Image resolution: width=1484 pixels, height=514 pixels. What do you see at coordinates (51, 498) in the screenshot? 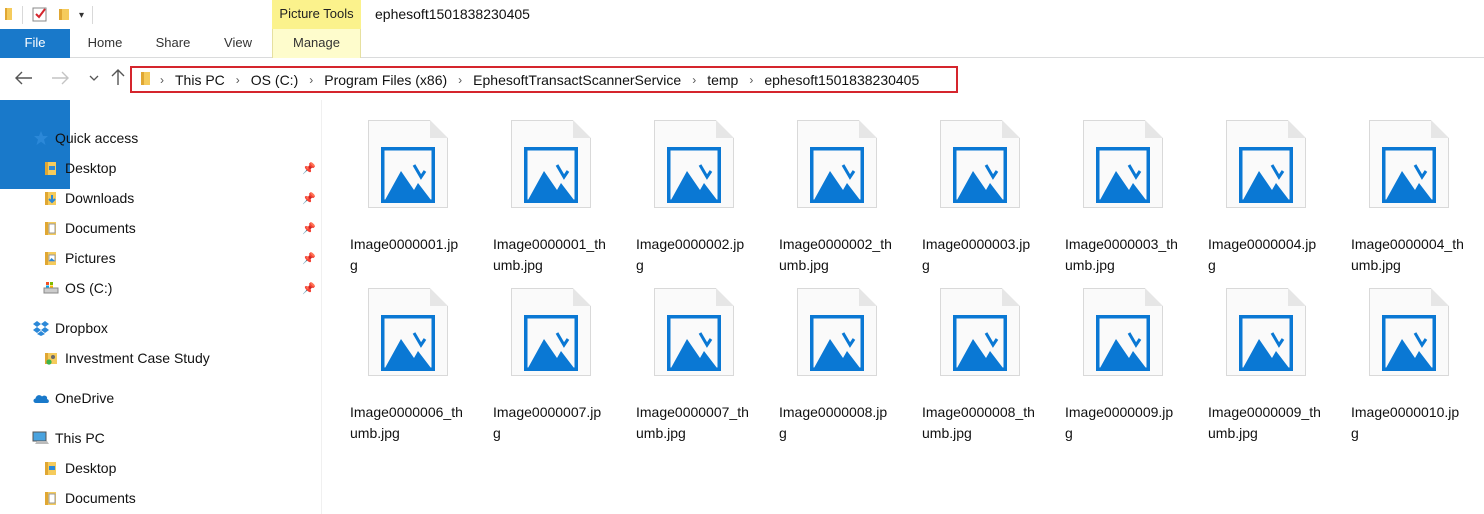
I see `documents-icon` at bounding box center [51, 498].